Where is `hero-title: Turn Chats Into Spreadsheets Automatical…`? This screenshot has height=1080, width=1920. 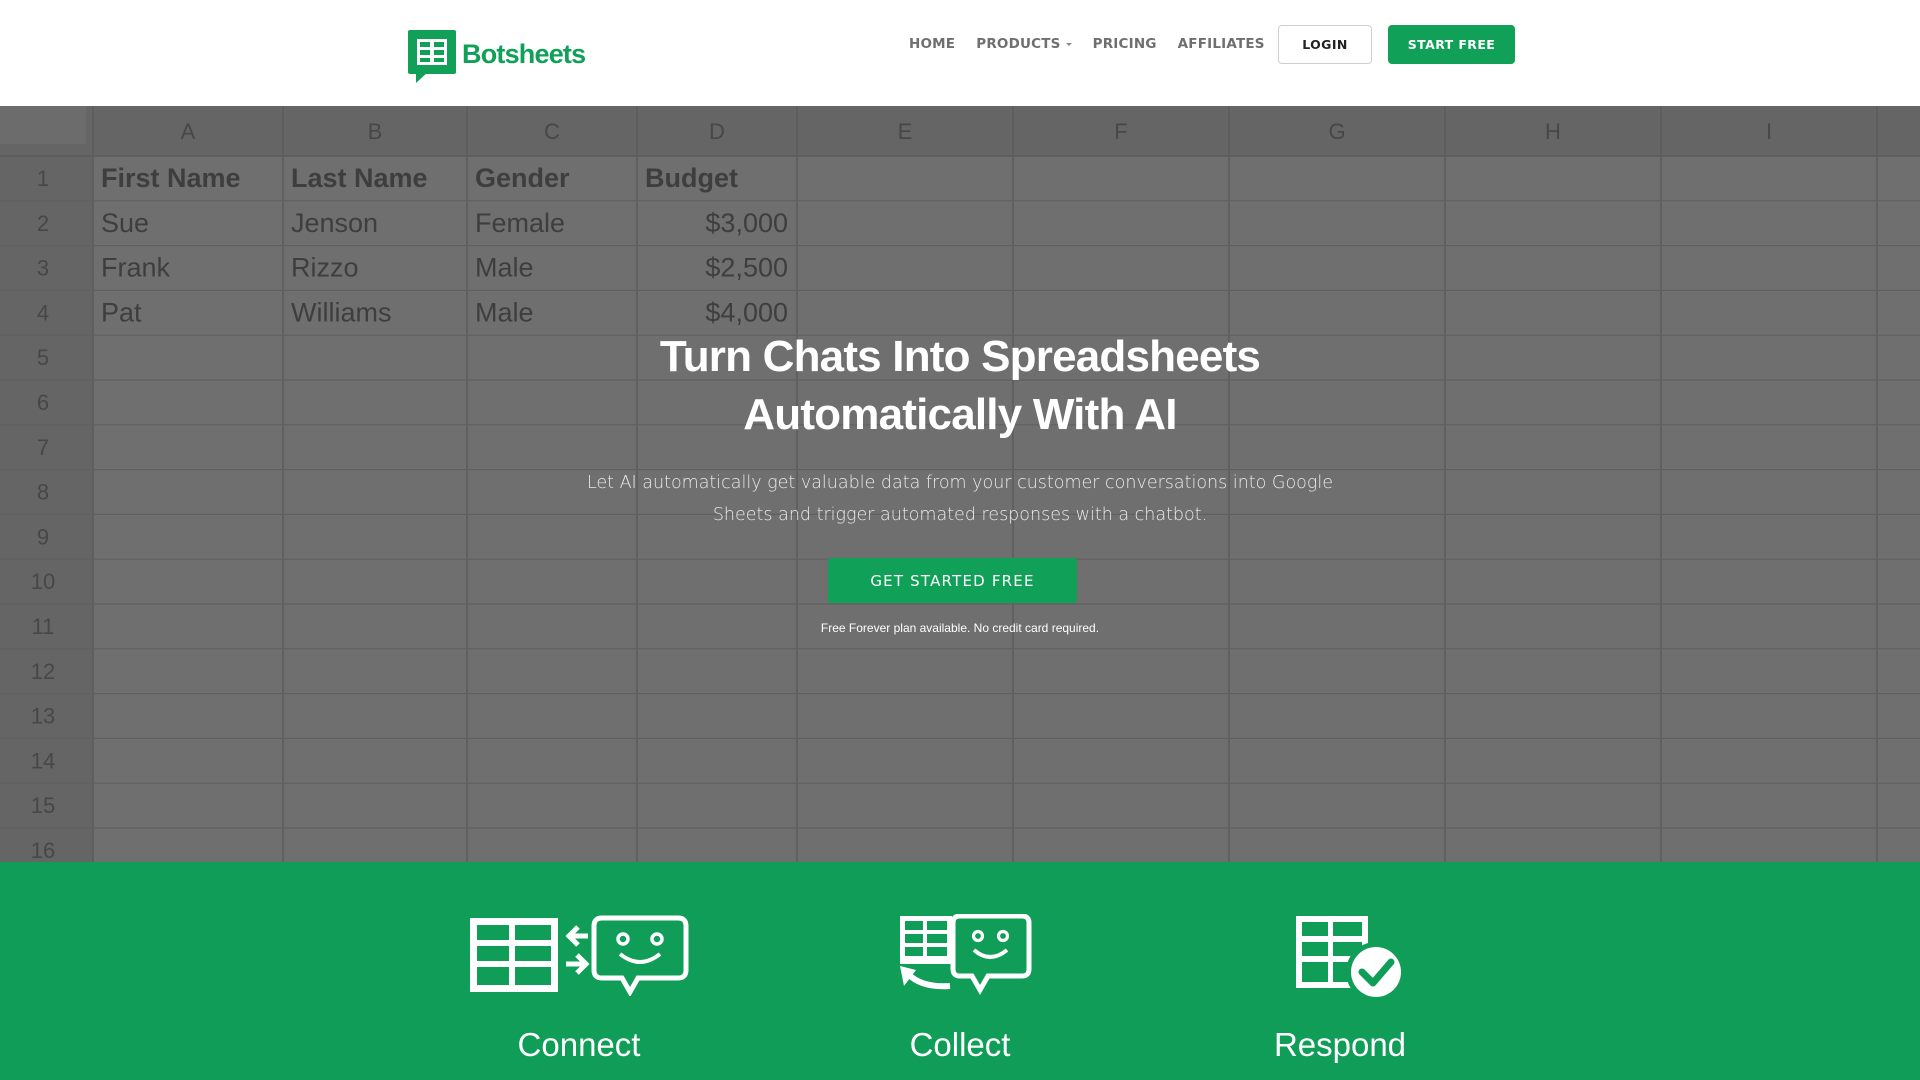 hero-title: Turn Chats Into Spreadsheets Automatical… is located at coordinates (960, 386).